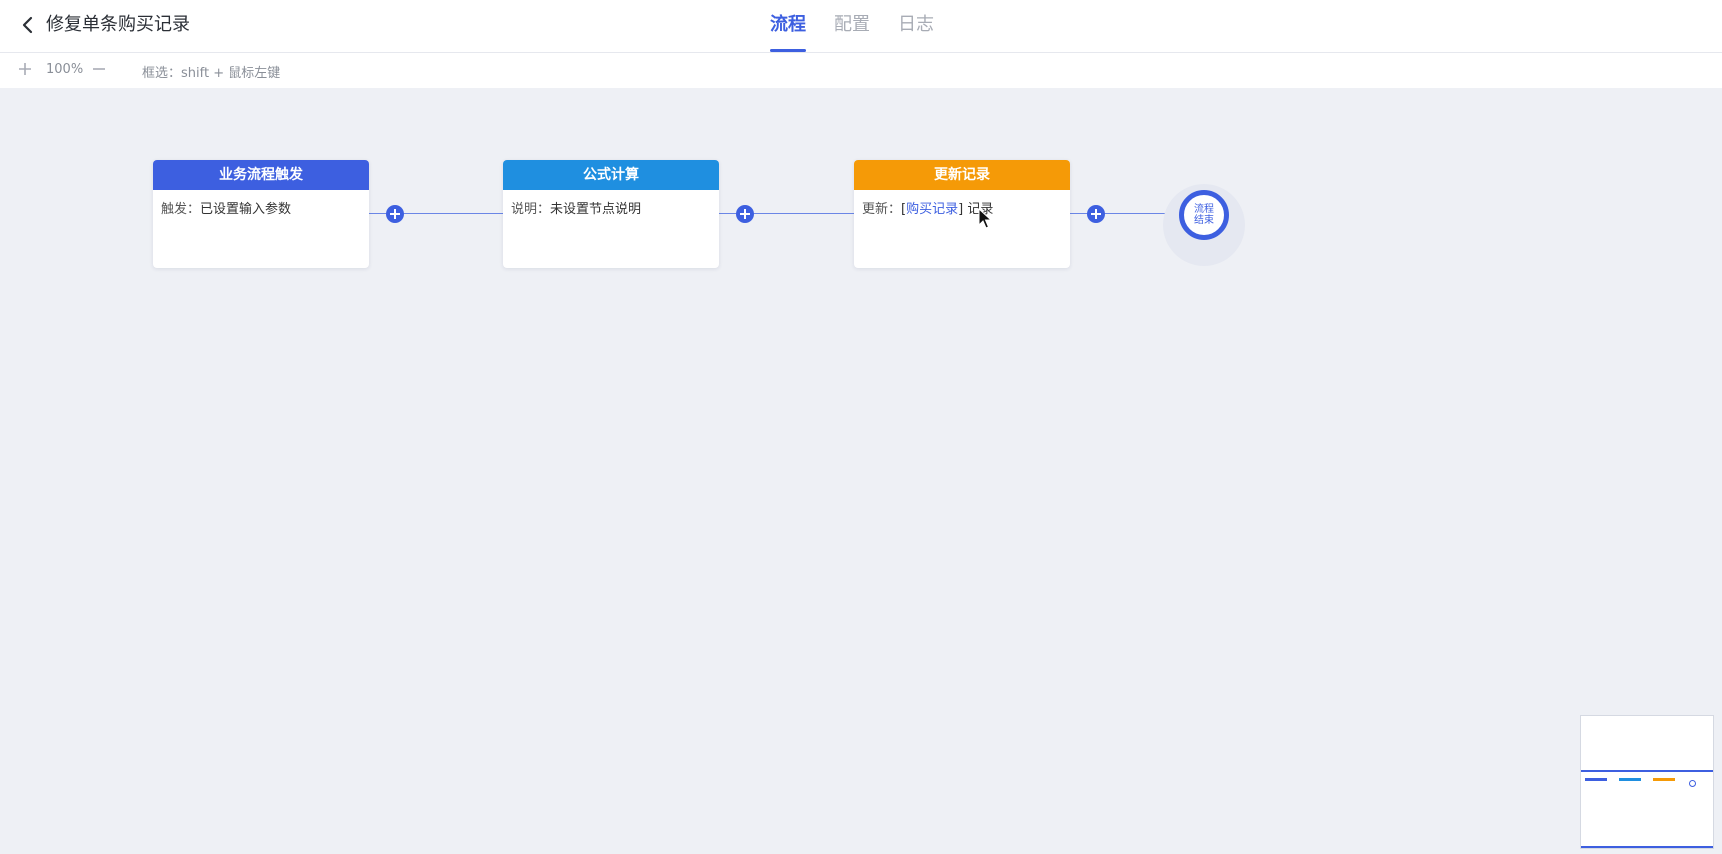  I want to click on record-link: 购买记录, so click(932, 209).